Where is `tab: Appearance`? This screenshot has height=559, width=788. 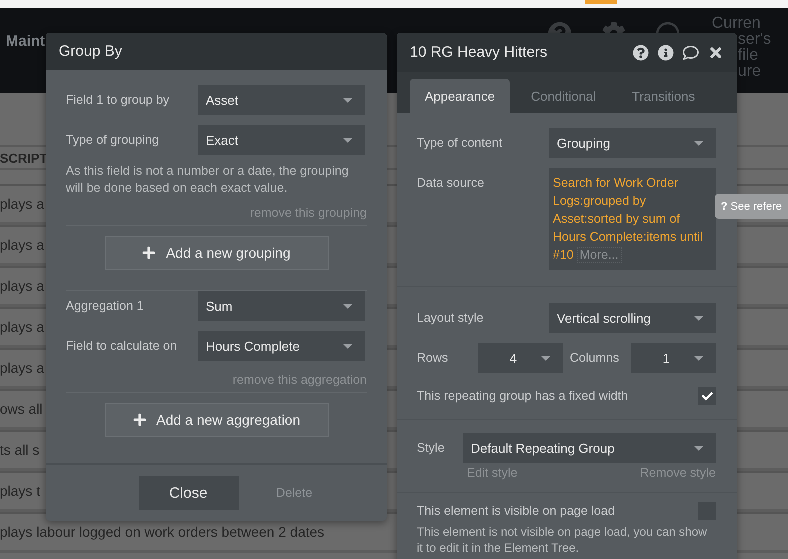 tab: Appearance is located at coordinates (460, 96).